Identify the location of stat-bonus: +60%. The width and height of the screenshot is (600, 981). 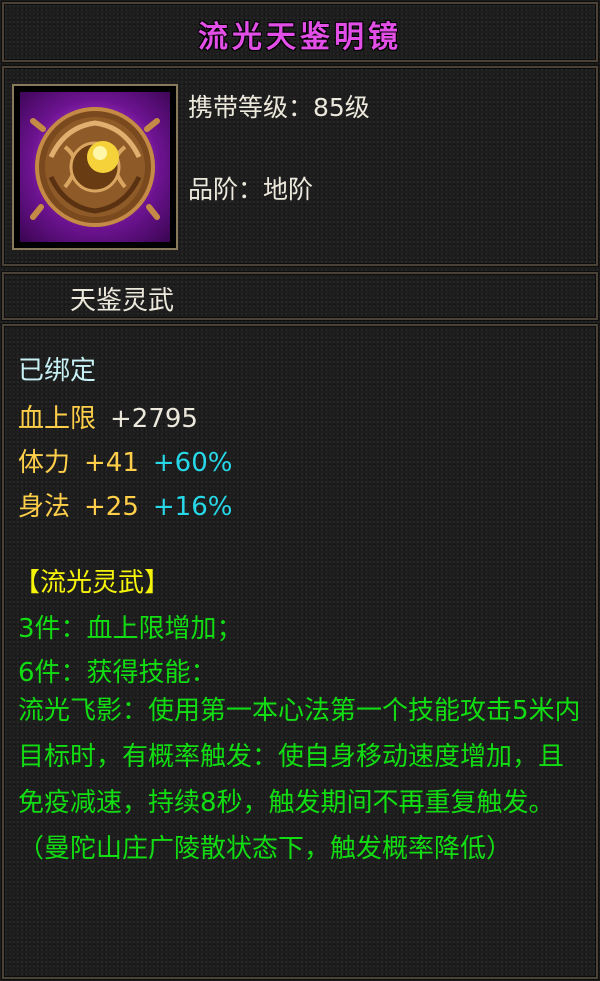
(192, 463).